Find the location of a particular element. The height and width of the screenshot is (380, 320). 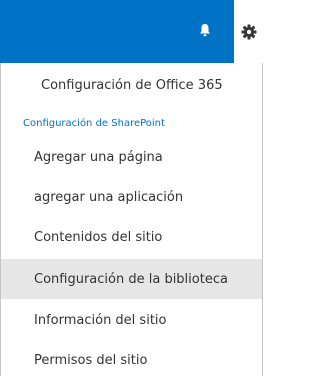

office365-settings-item: Configuración de Office 365 is located at coordinates (131, 85).